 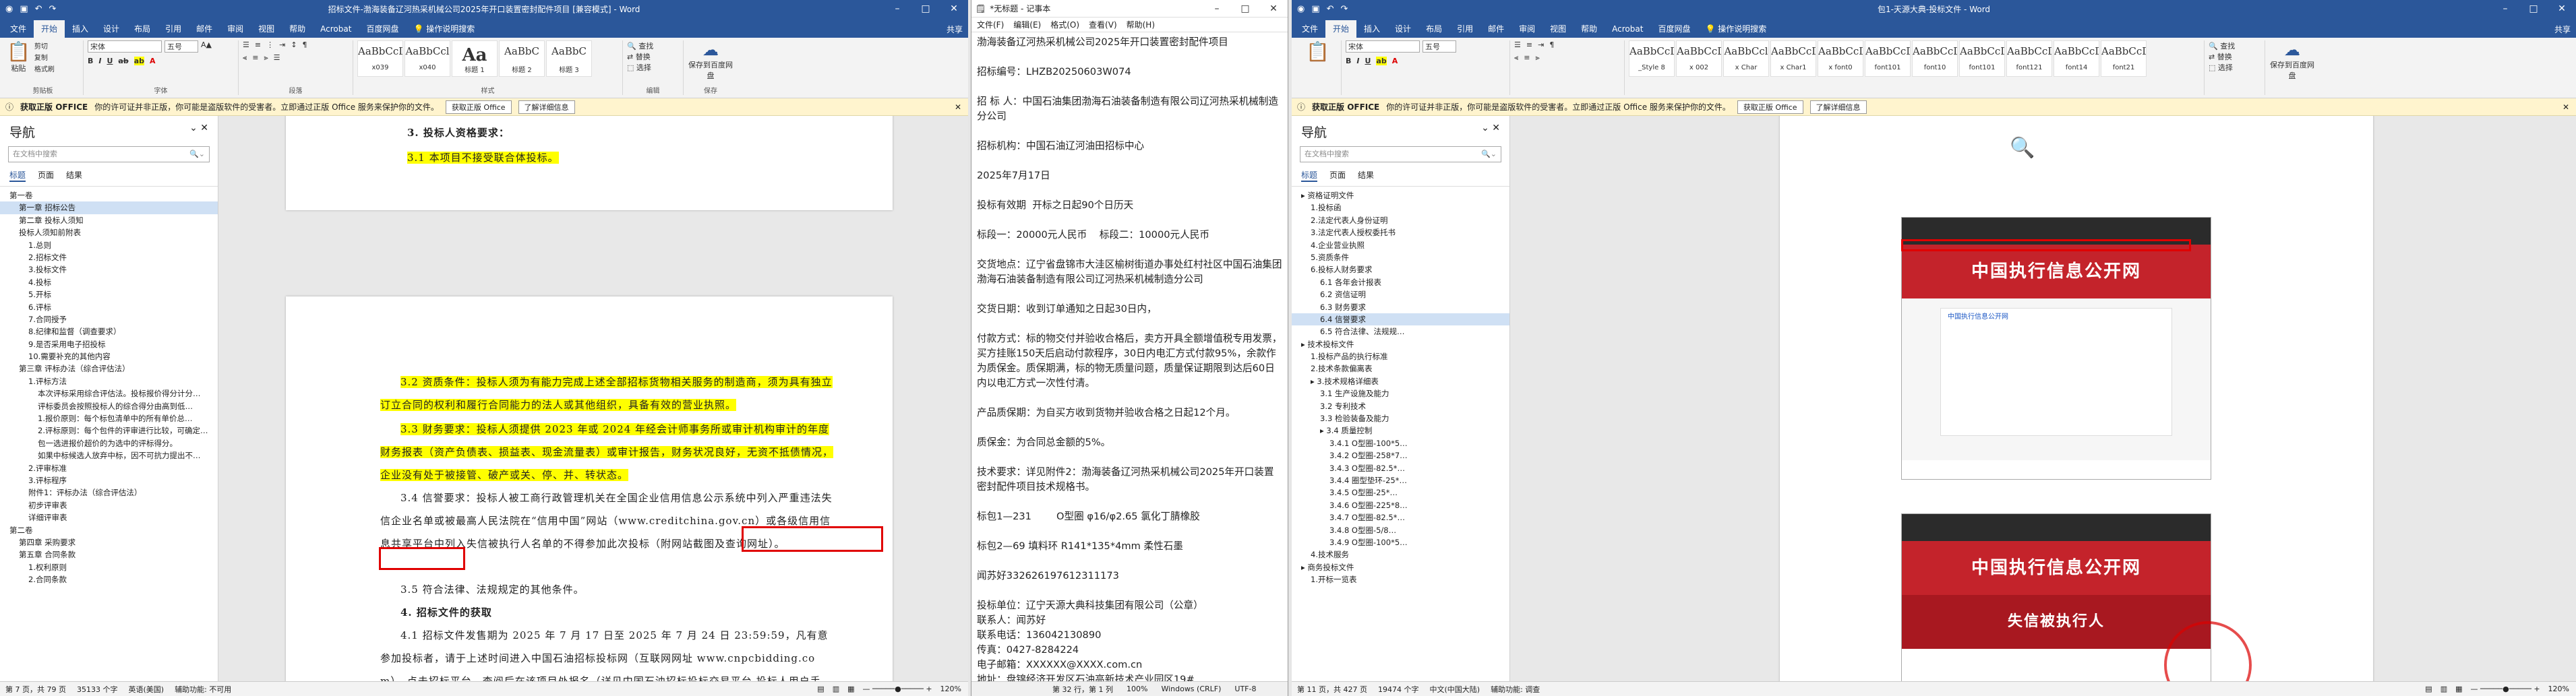 What do you see at coordinates (123, 61) in the screenshot?
I see `strikethrough-icon: ab` at bounding box center [123, 61].